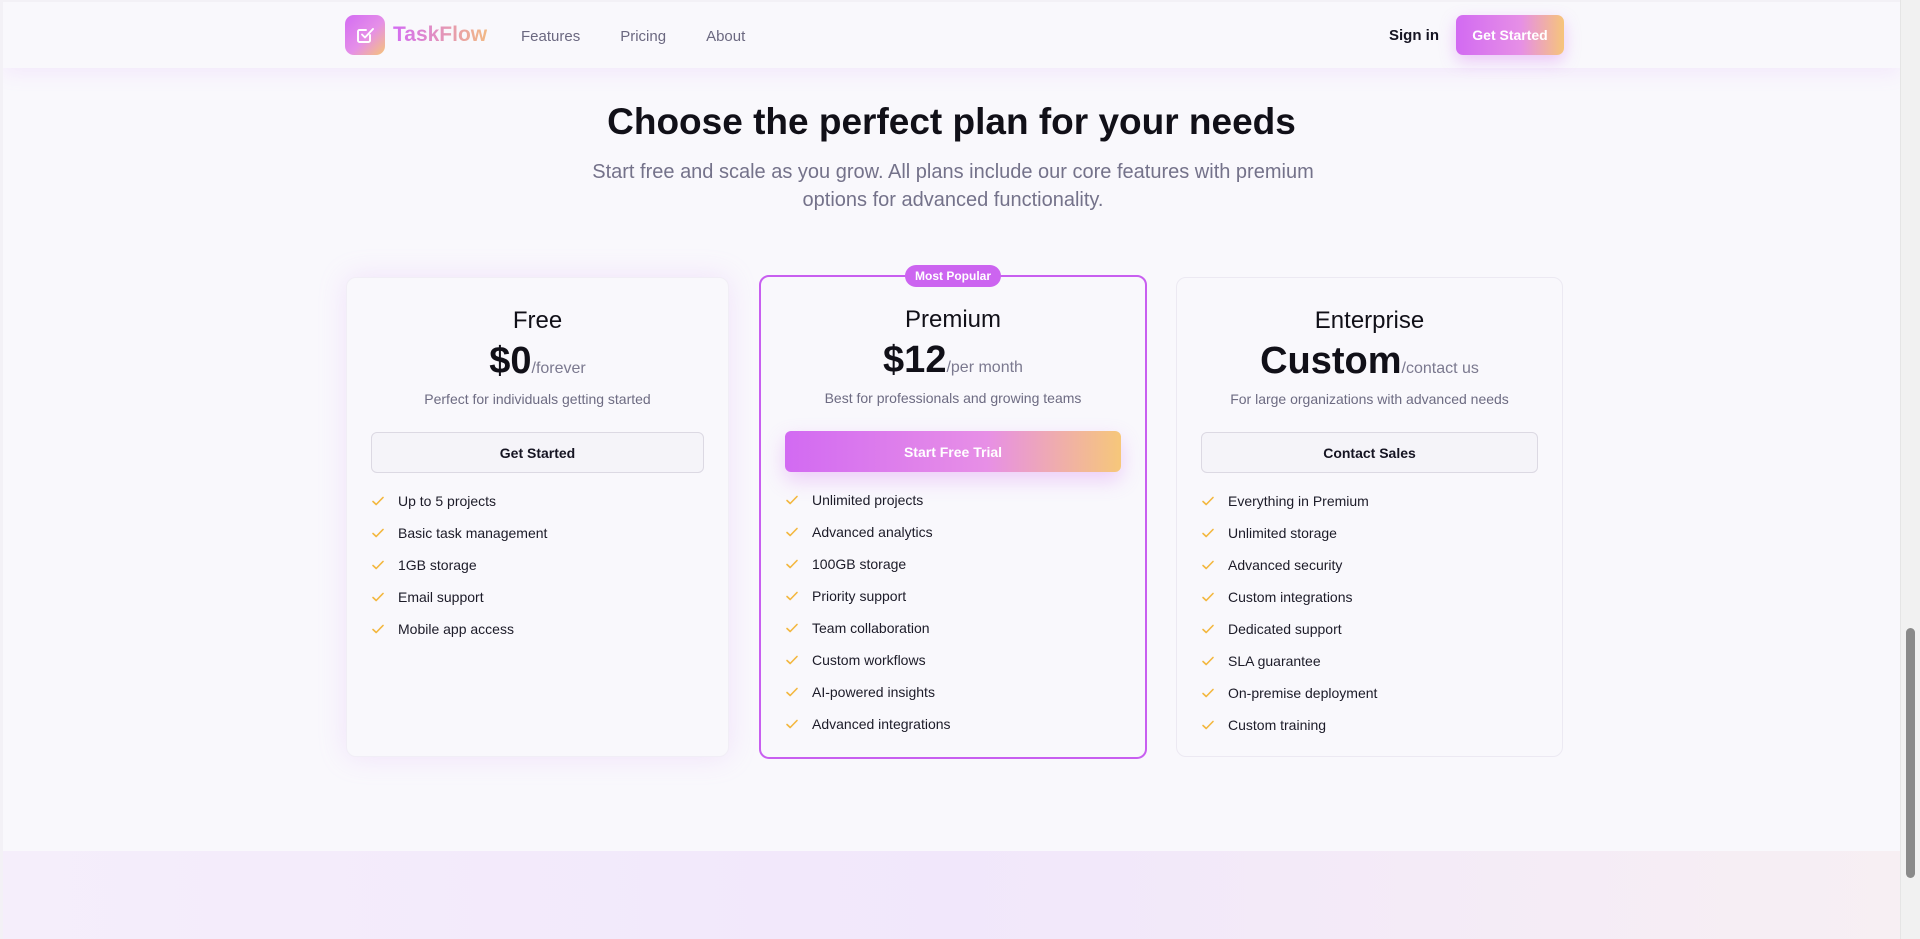  I want to click on free-get-started-button: Get Started, so click(537, 452).